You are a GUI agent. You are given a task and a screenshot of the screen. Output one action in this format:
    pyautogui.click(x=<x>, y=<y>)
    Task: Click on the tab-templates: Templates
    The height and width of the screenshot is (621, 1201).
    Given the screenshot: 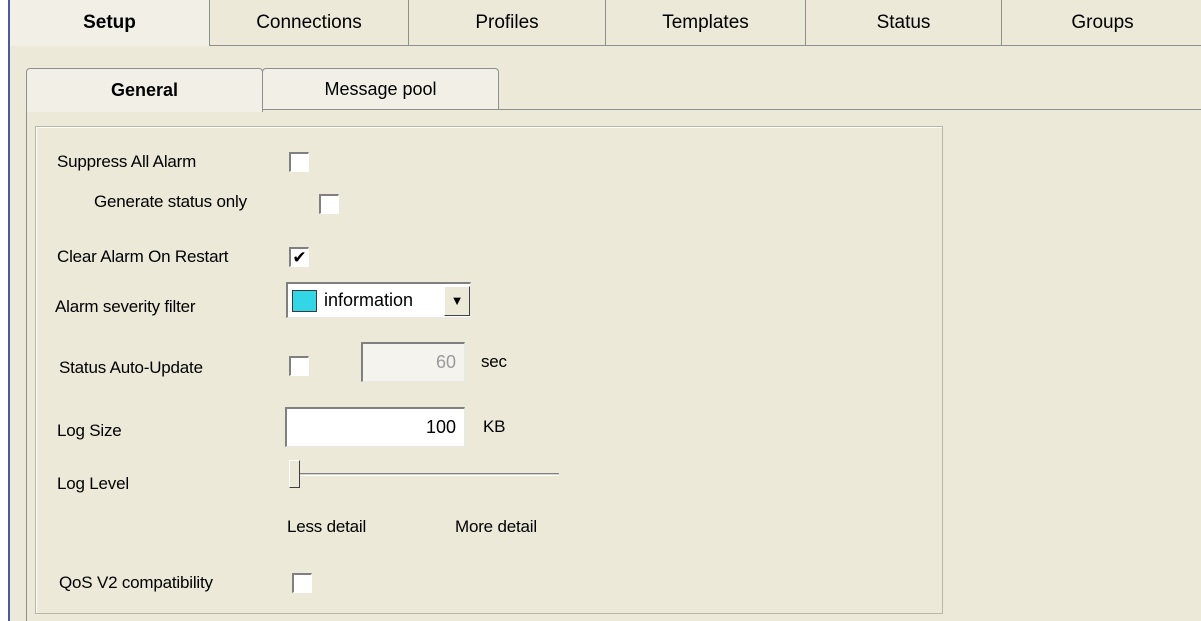 What is the action you would take?
    pyautogui.click(x=706, y=23)
    